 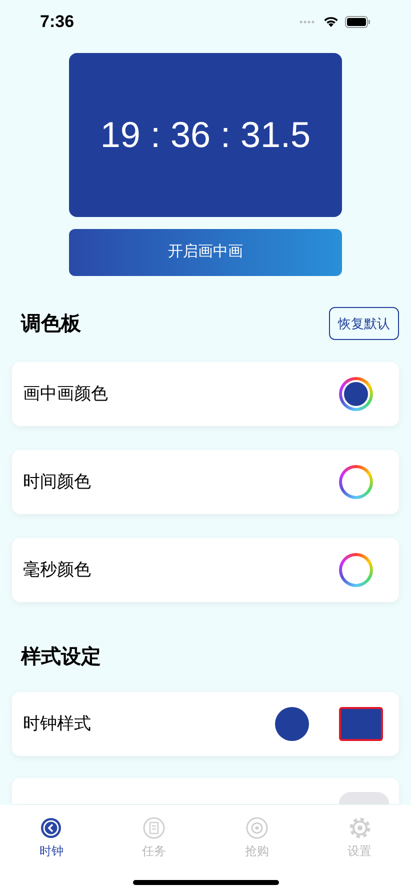 What do you see at coordinates (154, 828) in the screenshot?
I see `document-icon` at bounding box center [154, 828].